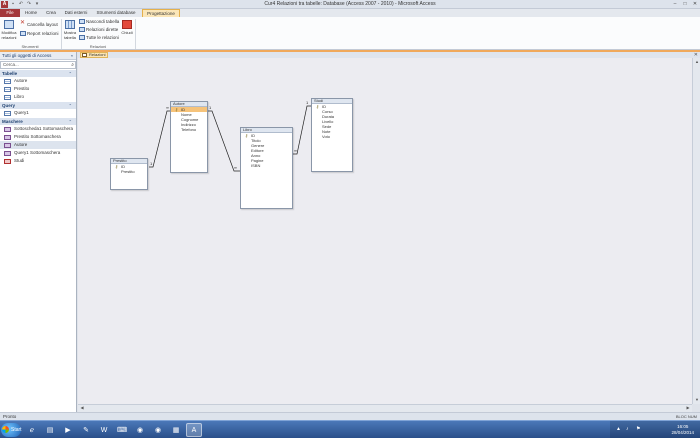 The width and height of the screenshot is (700, 438). Describe the element at coordinates (10, 416) in the screenshot. I see `status-text: Pronto` at that location.